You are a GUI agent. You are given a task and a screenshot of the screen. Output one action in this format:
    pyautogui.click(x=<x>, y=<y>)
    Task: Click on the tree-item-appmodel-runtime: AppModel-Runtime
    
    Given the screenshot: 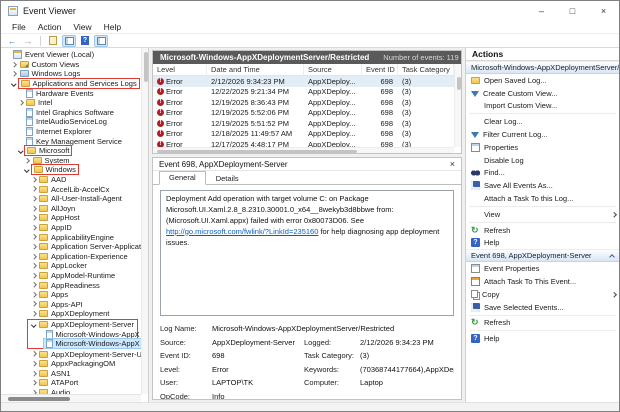 What is the action you would take?
    pyautogui.click(x=71, y=276)
    